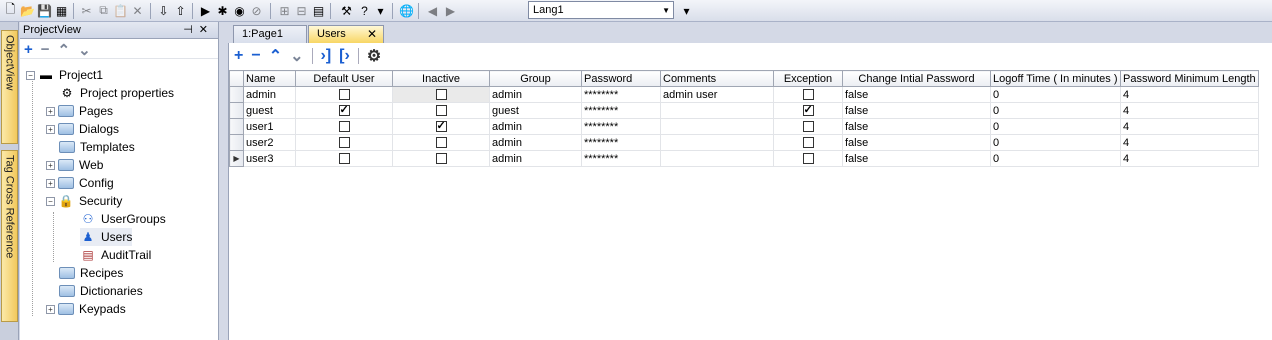  What do you see at coordinates (116, 93) in the screenshot?
I see `tree-item-project-properties: ⚙ Project properties` at bounding box center [116, 93].